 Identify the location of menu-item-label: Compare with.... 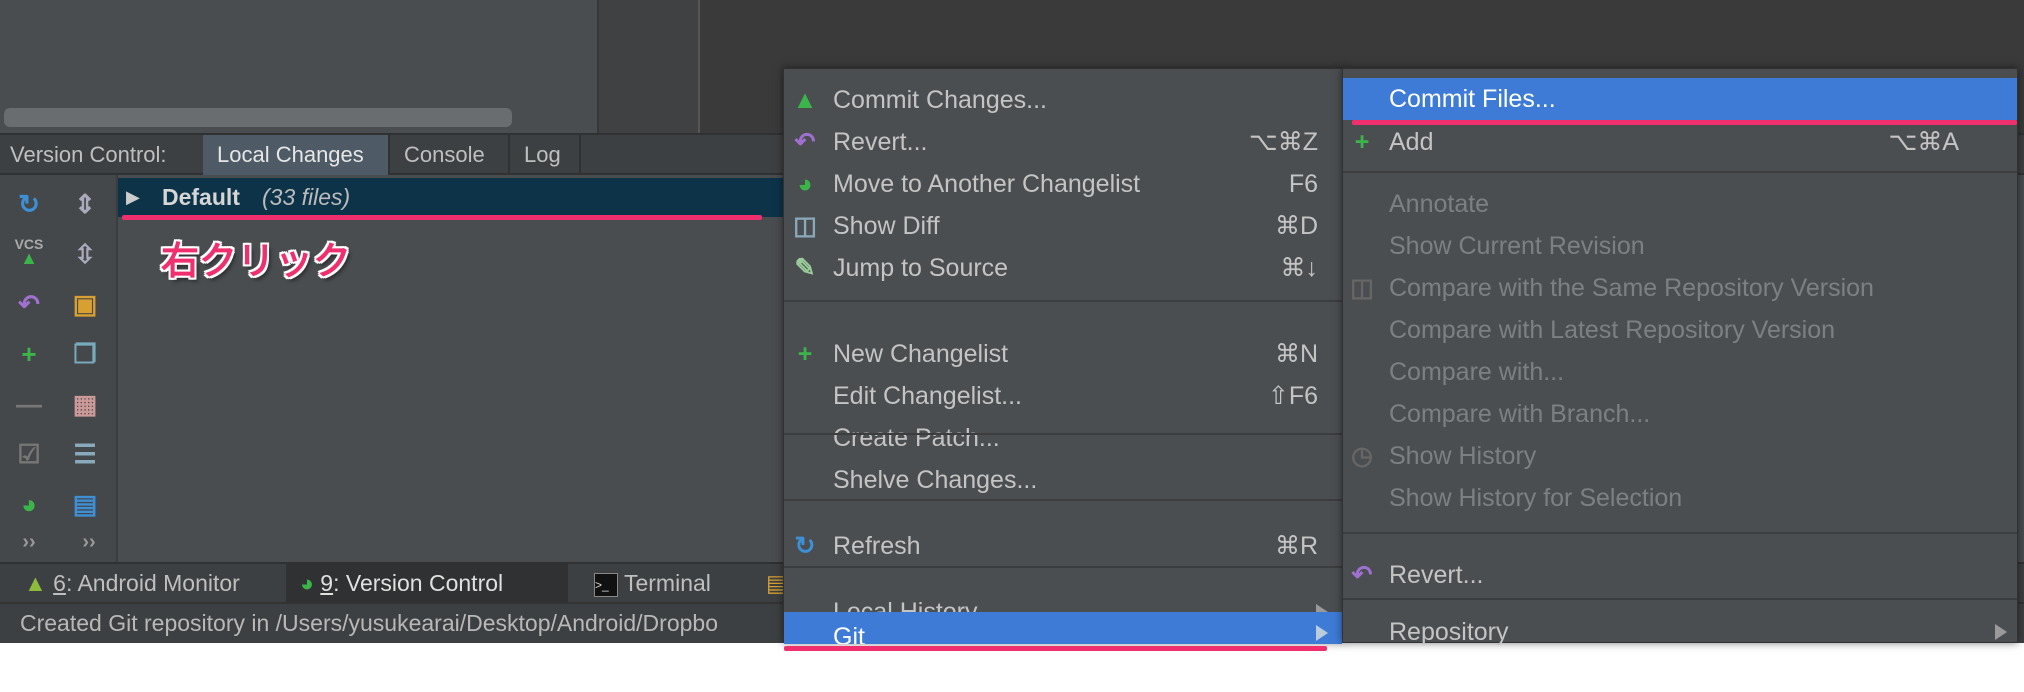
(1477, 372).